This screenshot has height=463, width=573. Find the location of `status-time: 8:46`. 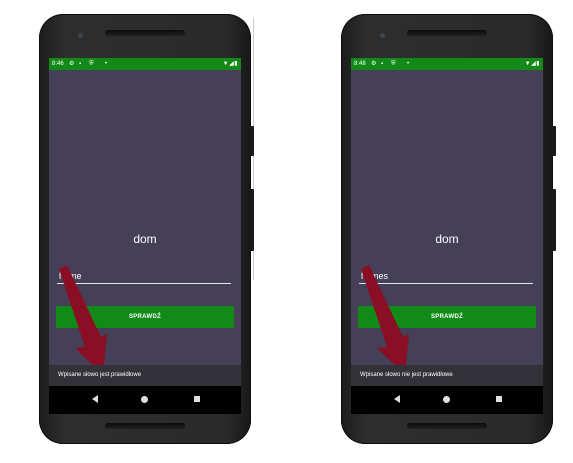

status-time: 8:46 is located at coordinates (58, 64).